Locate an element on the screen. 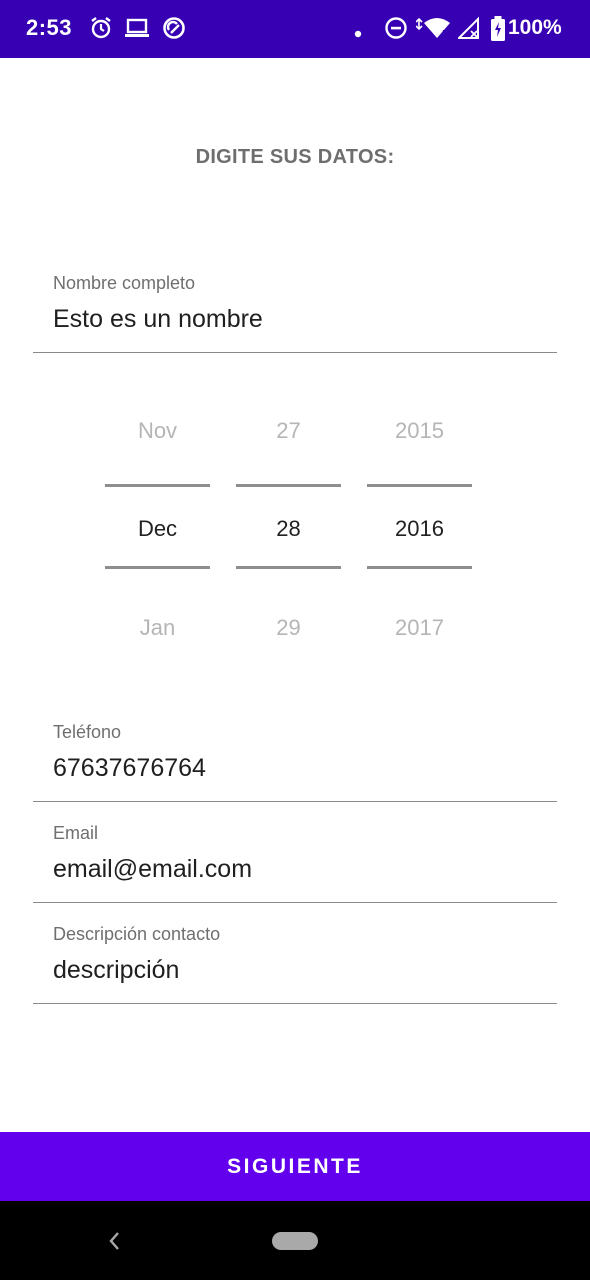 This screenshot has height=1280, width=590. alarm-icon is located at coordinates (101, 30).